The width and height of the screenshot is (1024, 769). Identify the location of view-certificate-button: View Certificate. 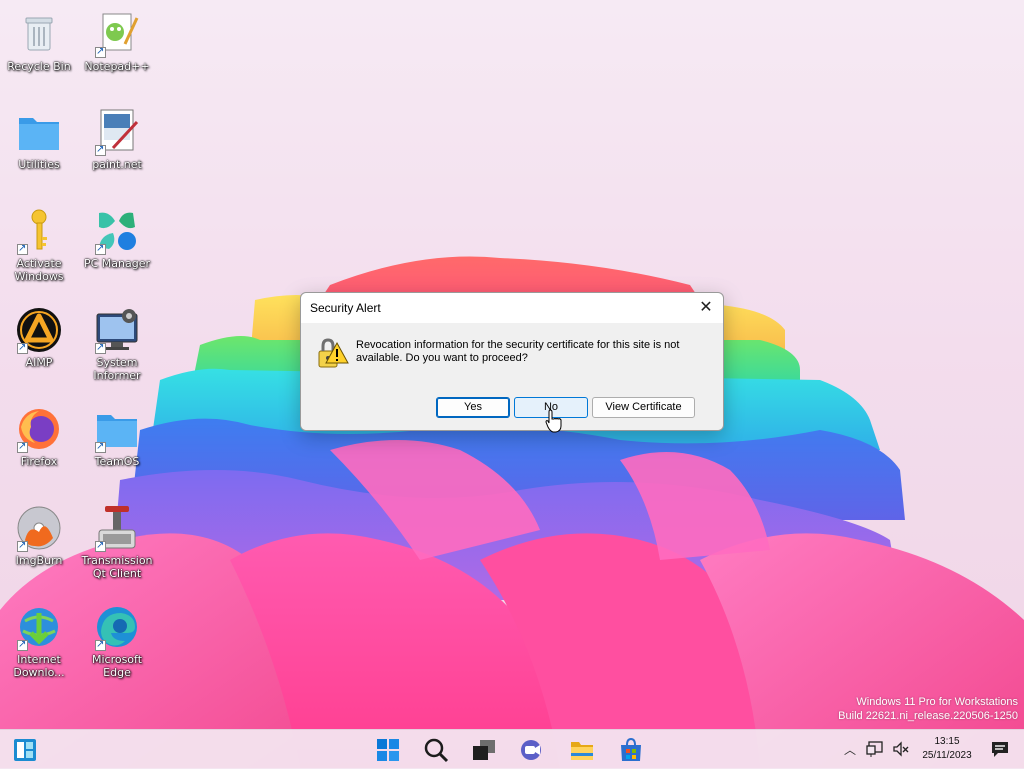
(643, 407).